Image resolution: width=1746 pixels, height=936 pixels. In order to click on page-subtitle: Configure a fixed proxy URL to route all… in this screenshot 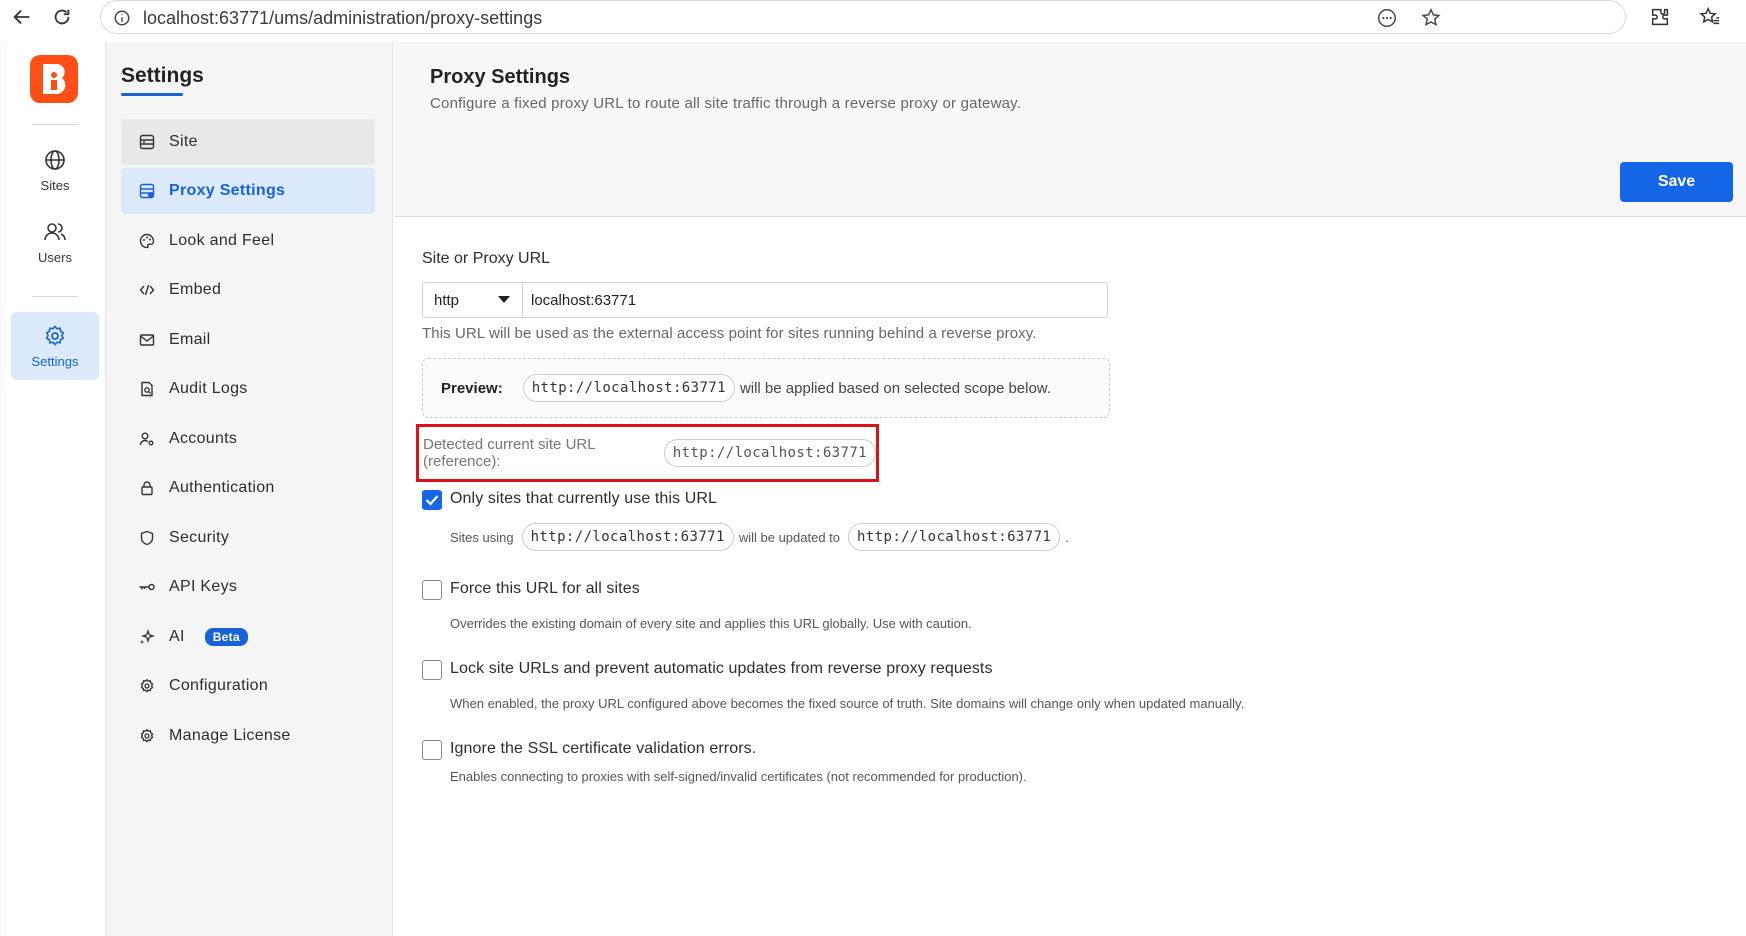, I will do `click(726, 103)`.